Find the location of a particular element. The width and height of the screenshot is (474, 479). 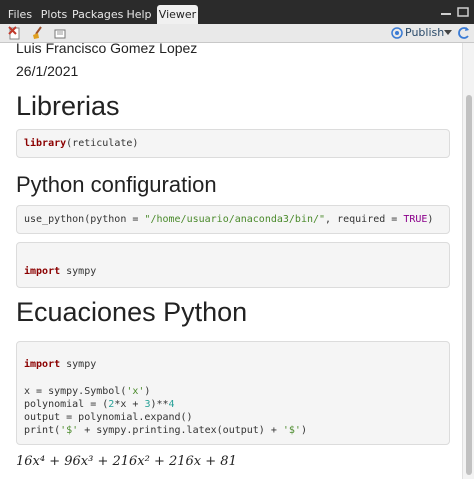

section-heading-ecuaciones-python: Ecuaciones Python is located at coordinates (132, 312).